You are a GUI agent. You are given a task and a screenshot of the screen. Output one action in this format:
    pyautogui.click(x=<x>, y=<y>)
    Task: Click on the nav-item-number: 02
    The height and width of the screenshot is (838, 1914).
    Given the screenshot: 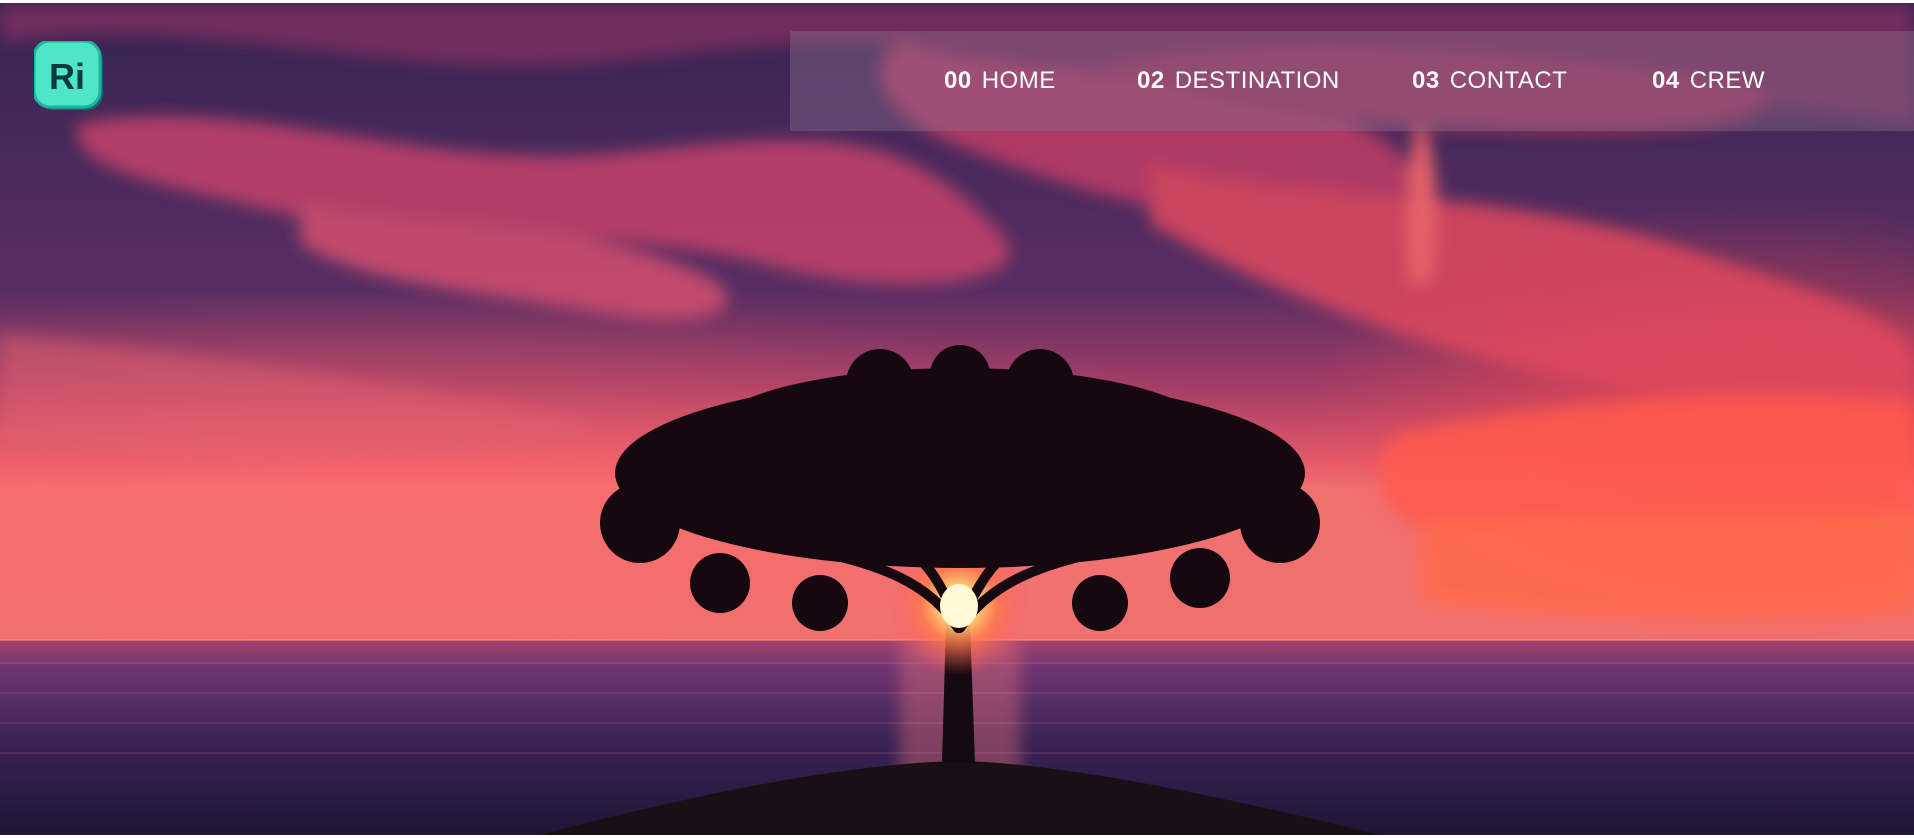 What is the action you would take?
    pyautogui.click(x=1151, y=80)
    